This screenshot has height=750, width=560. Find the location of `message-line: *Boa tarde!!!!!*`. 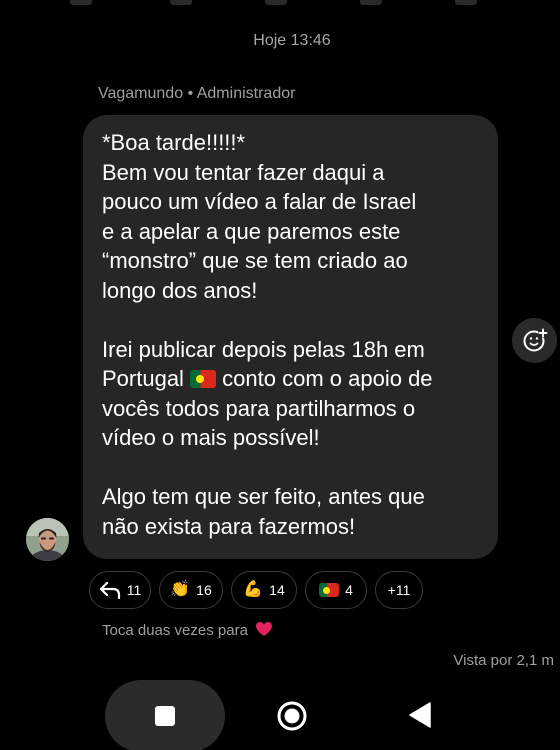

message-line: *Boa tarde!!!!!* is located at coordinates (174, 142).